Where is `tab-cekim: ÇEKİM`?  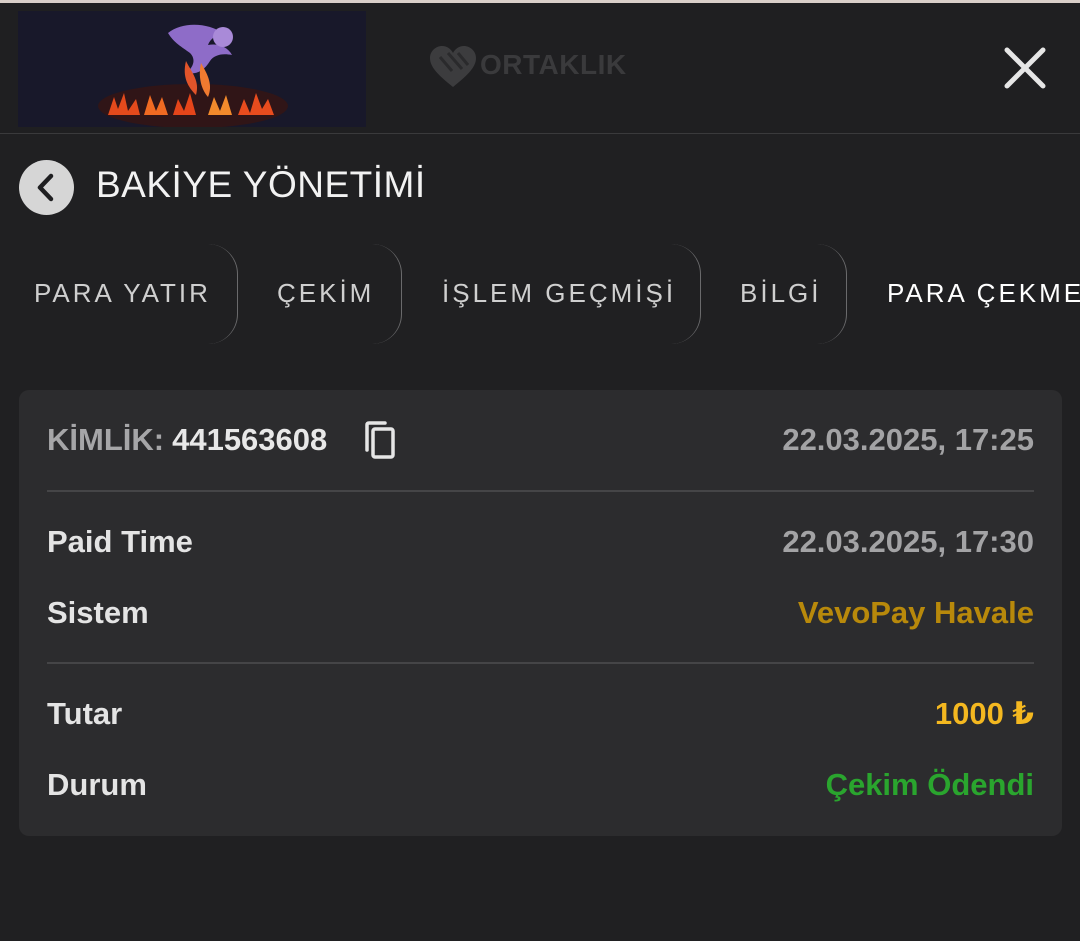
tab-cekim: ÇEKİM is located at coordinates (322, 294).